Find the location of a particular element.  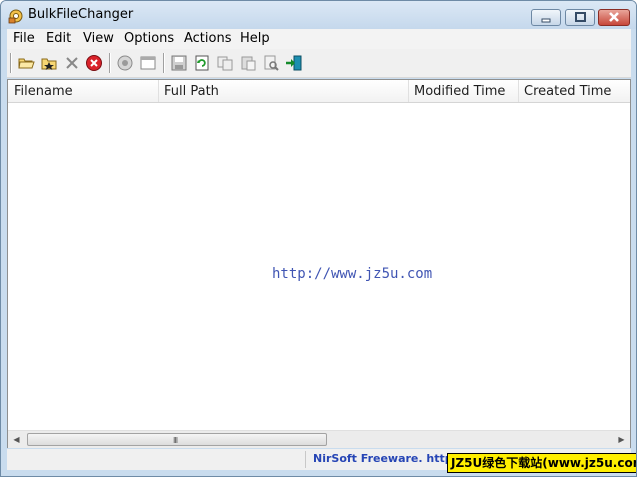

minimize-icon is located at coordinates (546, 20).